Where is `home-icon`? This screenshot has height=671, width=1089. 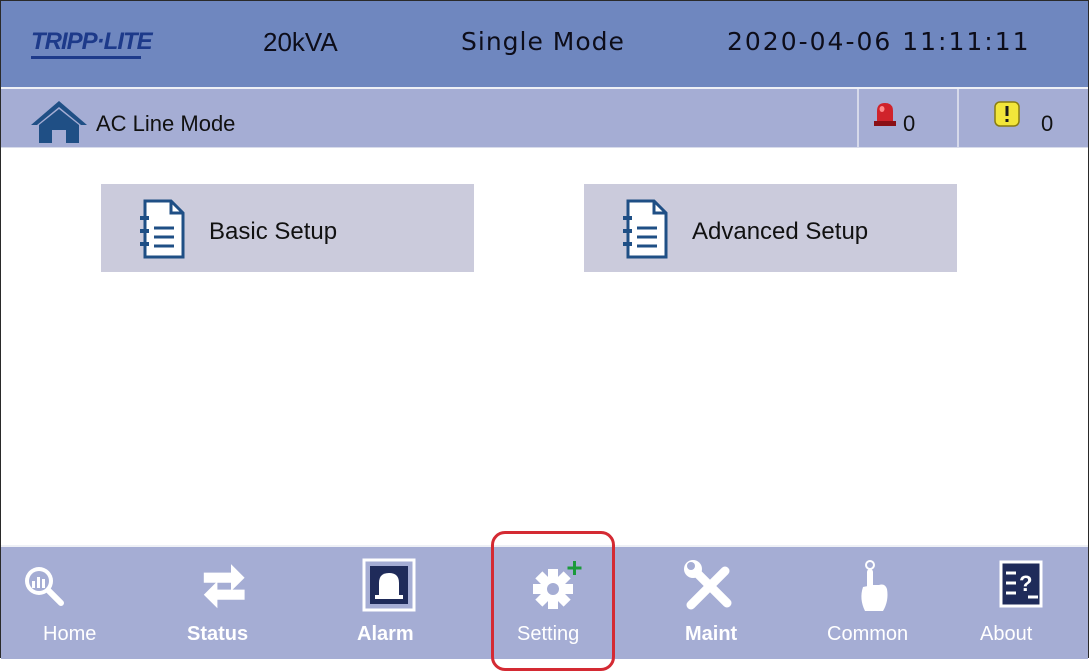 home-icon is located at coordinates (59, 122).